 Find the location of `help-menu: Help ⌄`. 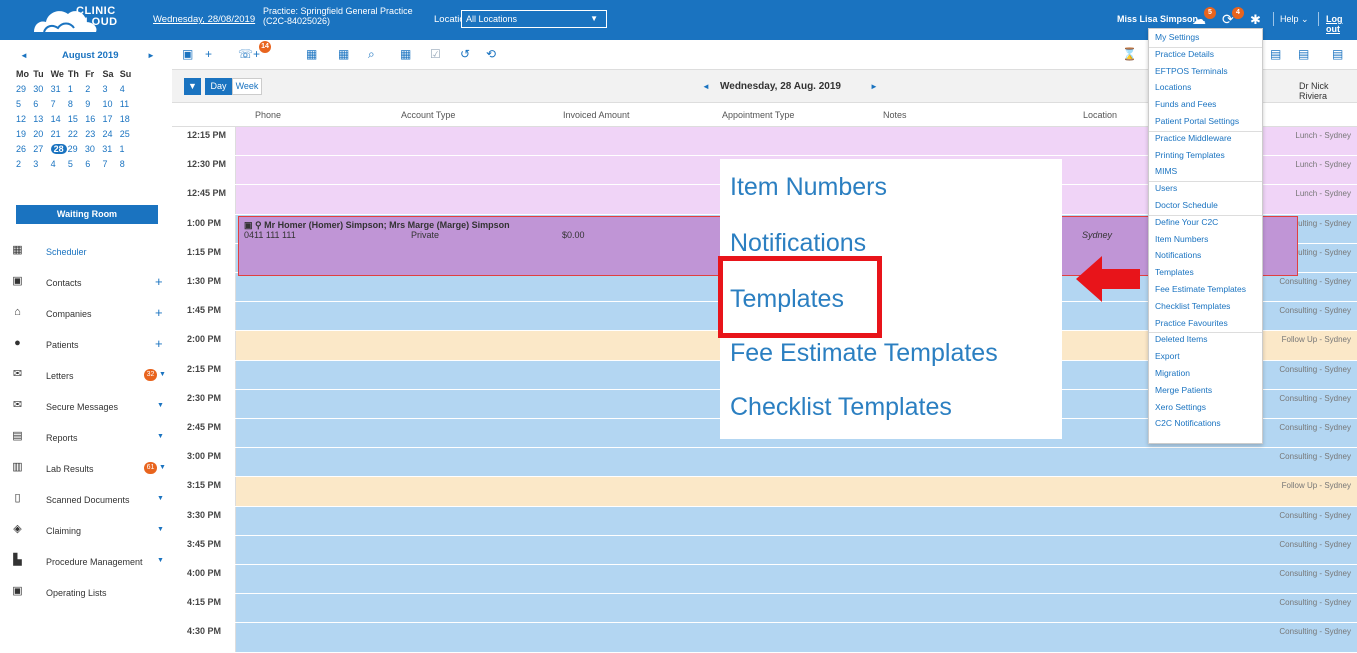

help-menu: Help ⌄ is located at coordinates (1294, 19).